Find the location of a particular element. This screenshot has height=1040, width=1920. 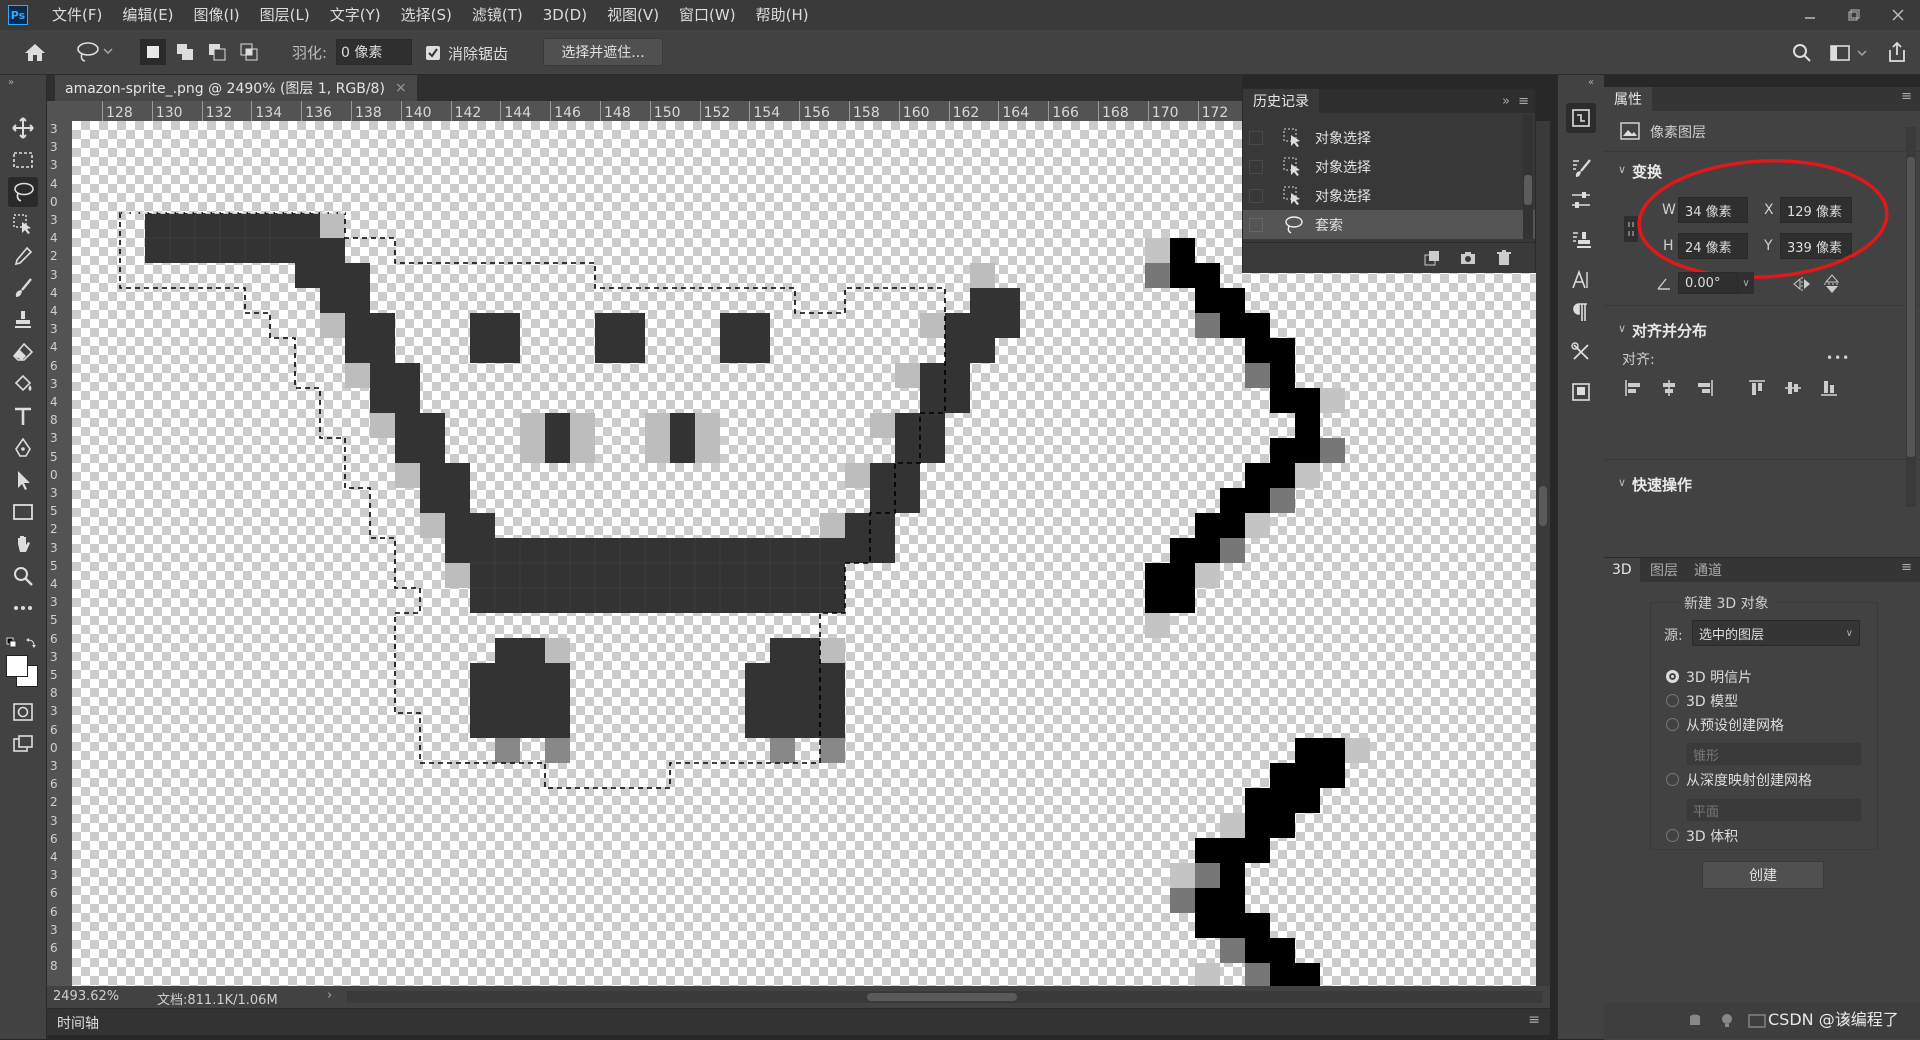

paint-bucket-icon is located at coordinates (23, 384).